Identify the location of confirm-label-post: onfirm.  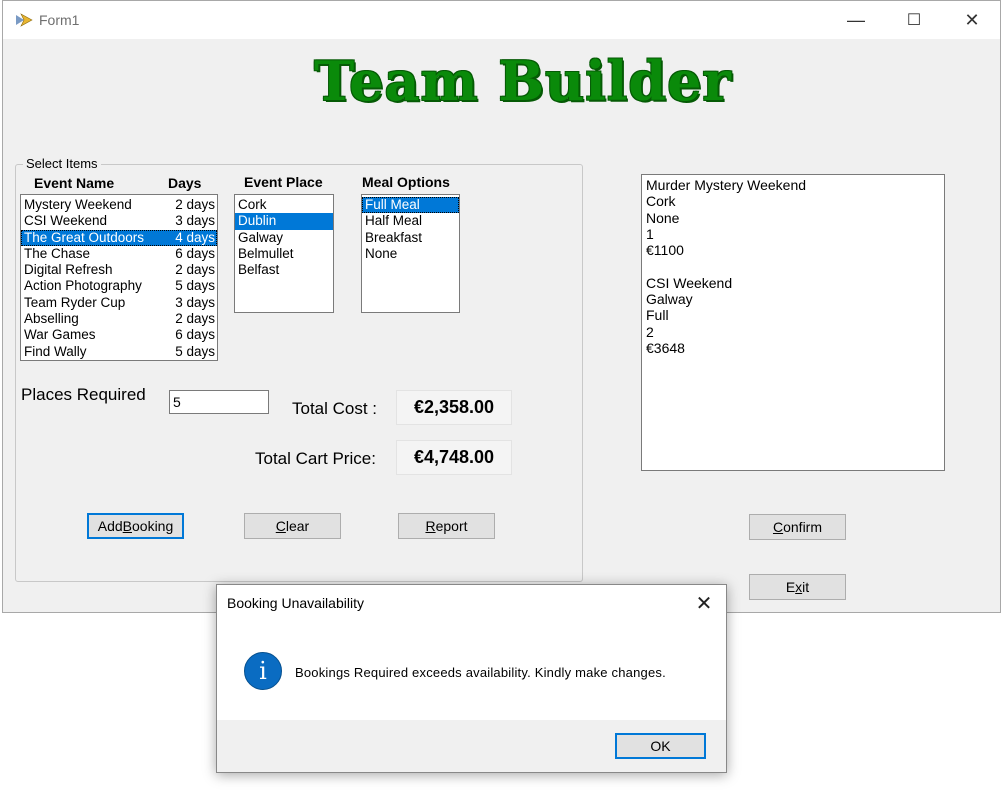
(803, 527).